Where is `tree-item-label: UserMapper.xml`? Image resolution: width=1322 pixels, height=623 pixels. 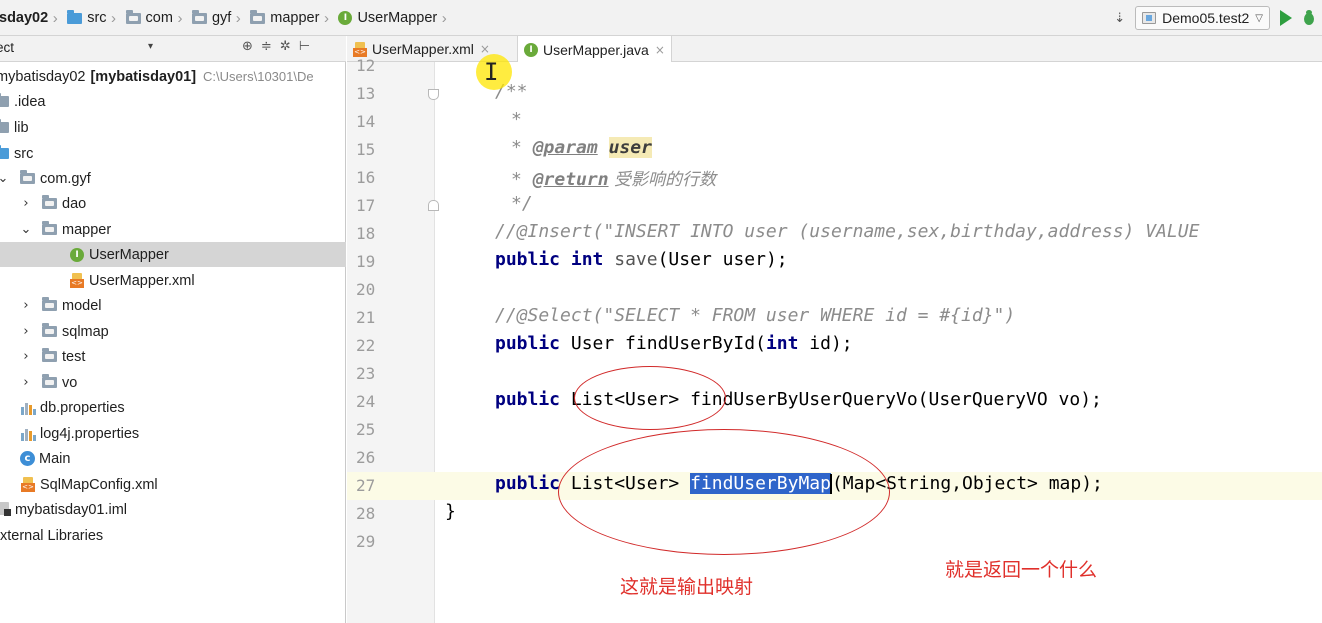
tree-item-label: UserMapper.xml is located at coordinates (142, 280).